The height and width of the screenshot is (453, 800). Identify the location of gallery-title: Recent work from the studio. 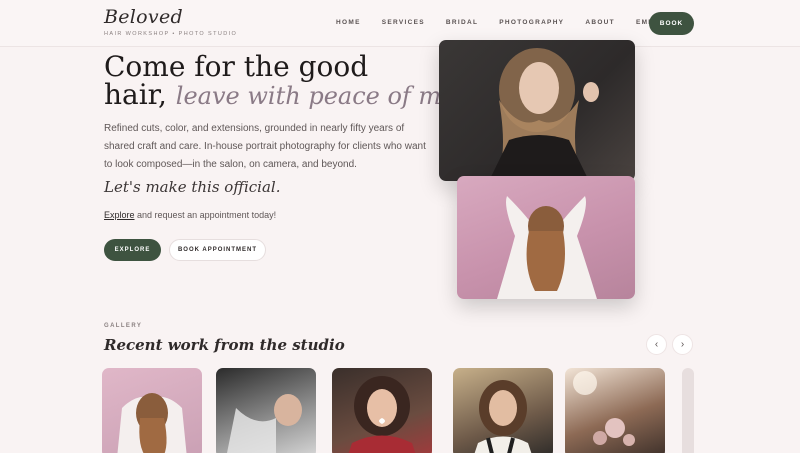
(224, 345).